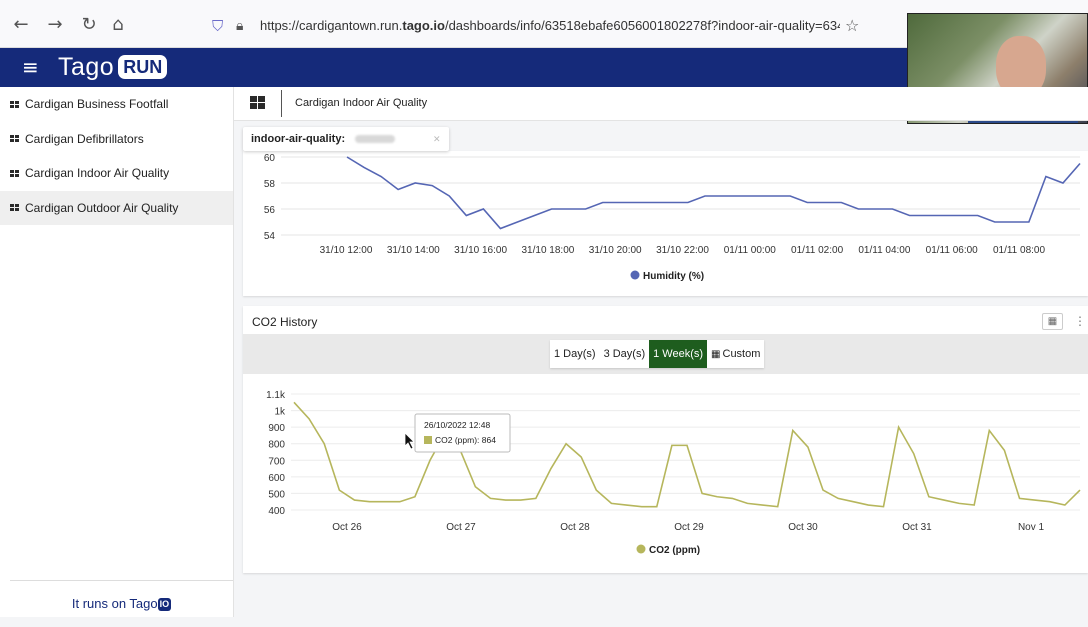 This screenshot has width=1088, height=627. I want to click on co2-series-line, so click(687, 454).